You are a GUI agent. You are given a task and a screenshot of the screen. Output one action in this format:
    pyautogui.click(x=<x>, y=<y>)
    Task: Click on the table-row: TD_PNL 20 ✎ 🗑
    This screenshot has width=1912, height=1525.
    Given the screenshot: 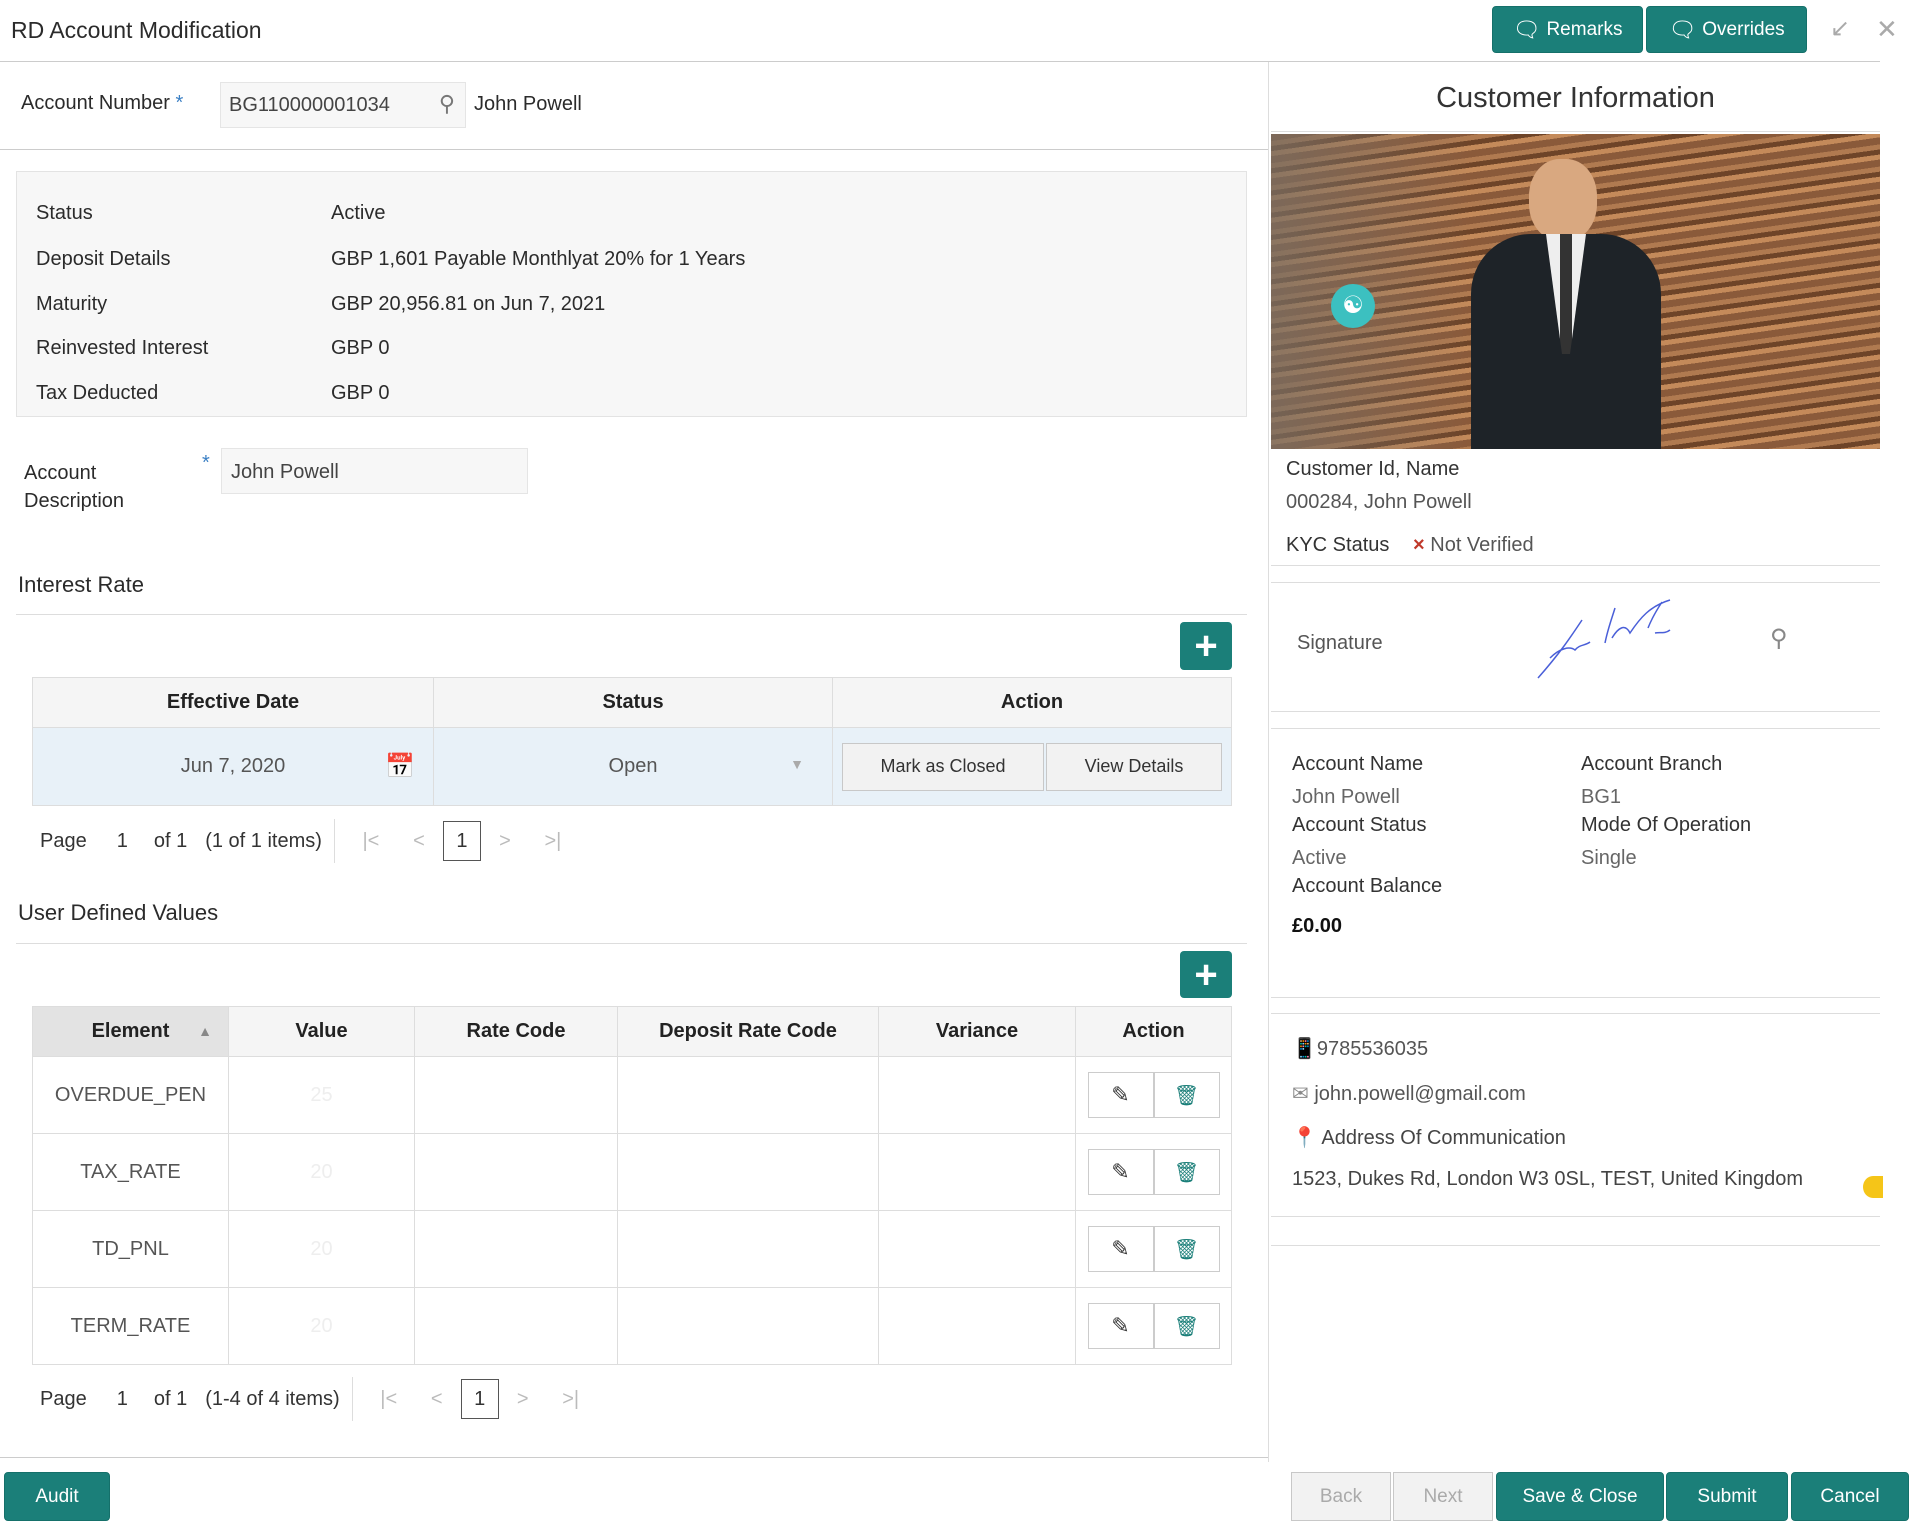 What is the action you would take?
    pyautogui.click(x=632, y=1249)
    